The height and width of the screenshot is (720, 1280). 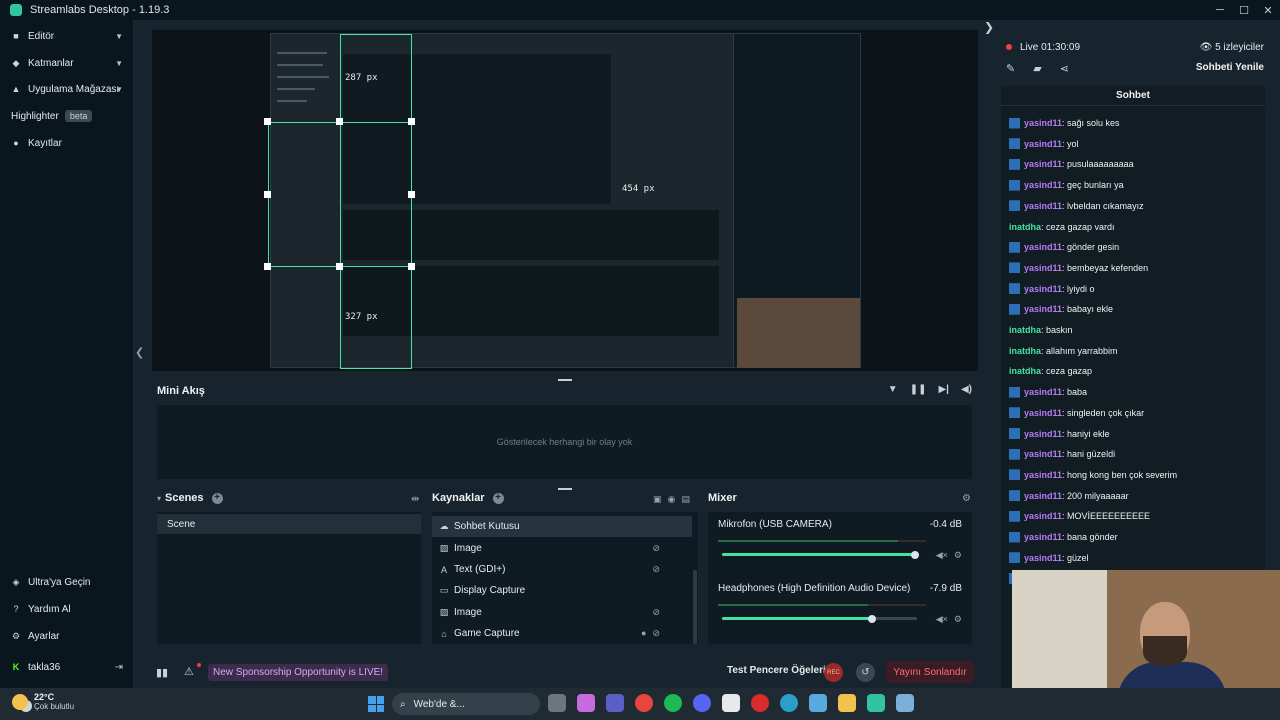 What do you see at coordinates (562, 590) in the screenshot?
I see `source-item: ▭ Display Capture` at bounding box center [562, 590].